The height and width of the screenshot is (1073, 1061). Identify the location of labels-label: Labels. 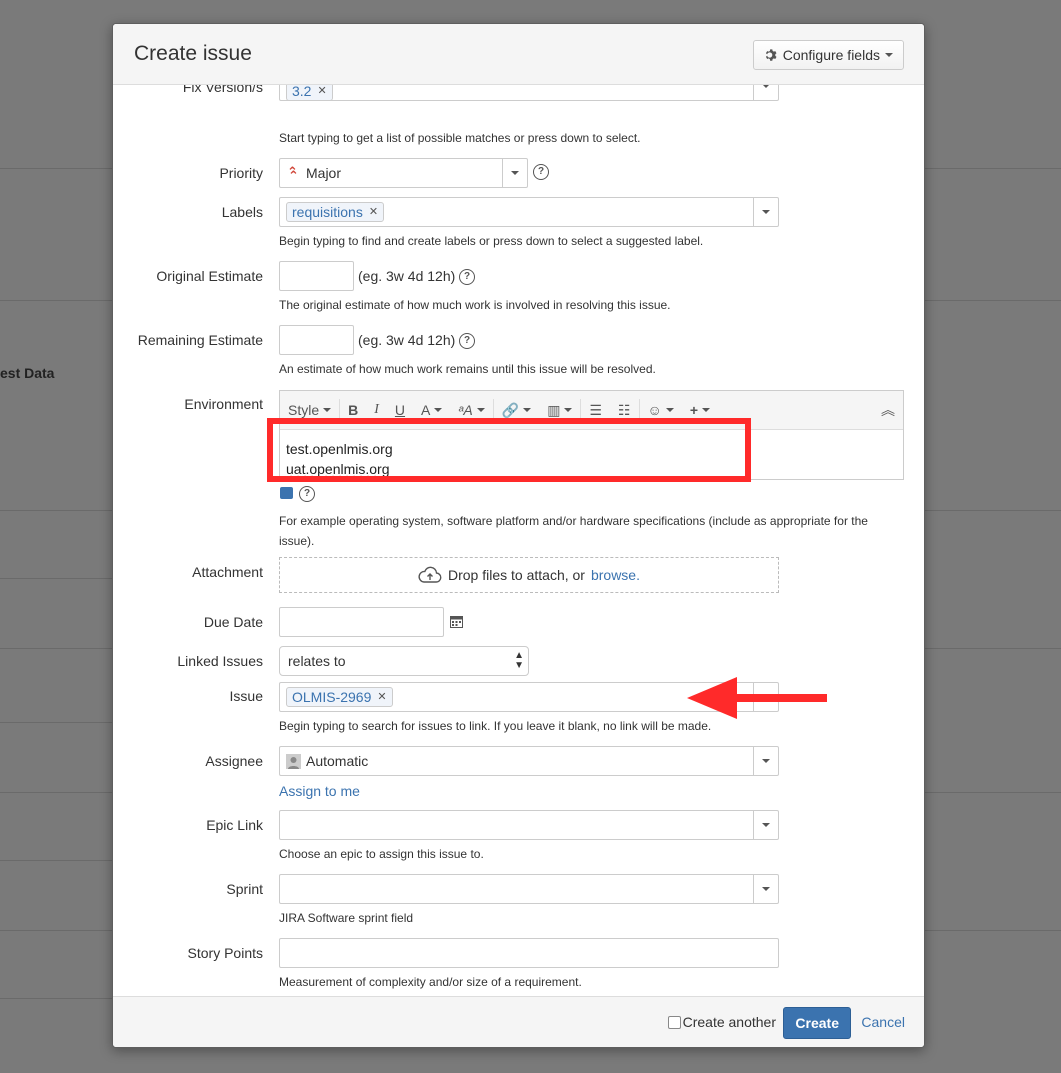
(242, 212).